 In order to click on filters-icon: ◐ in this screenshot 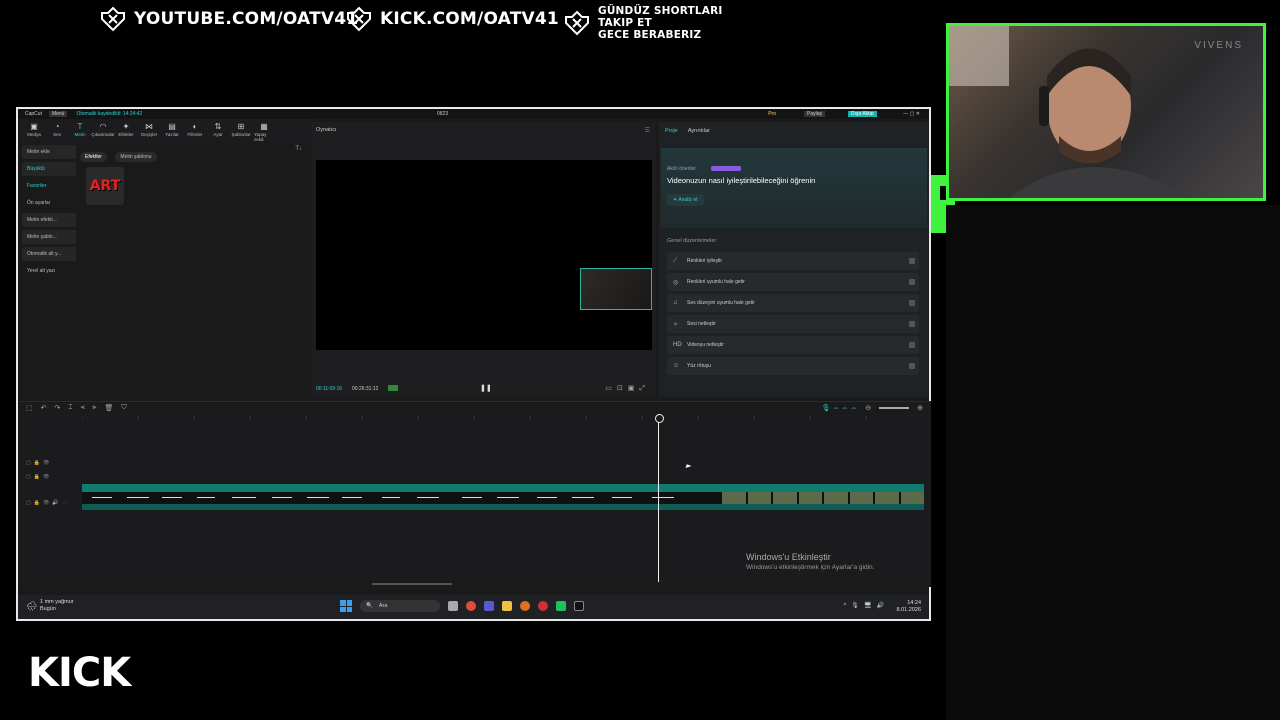, I will do `click(195, 126)`.